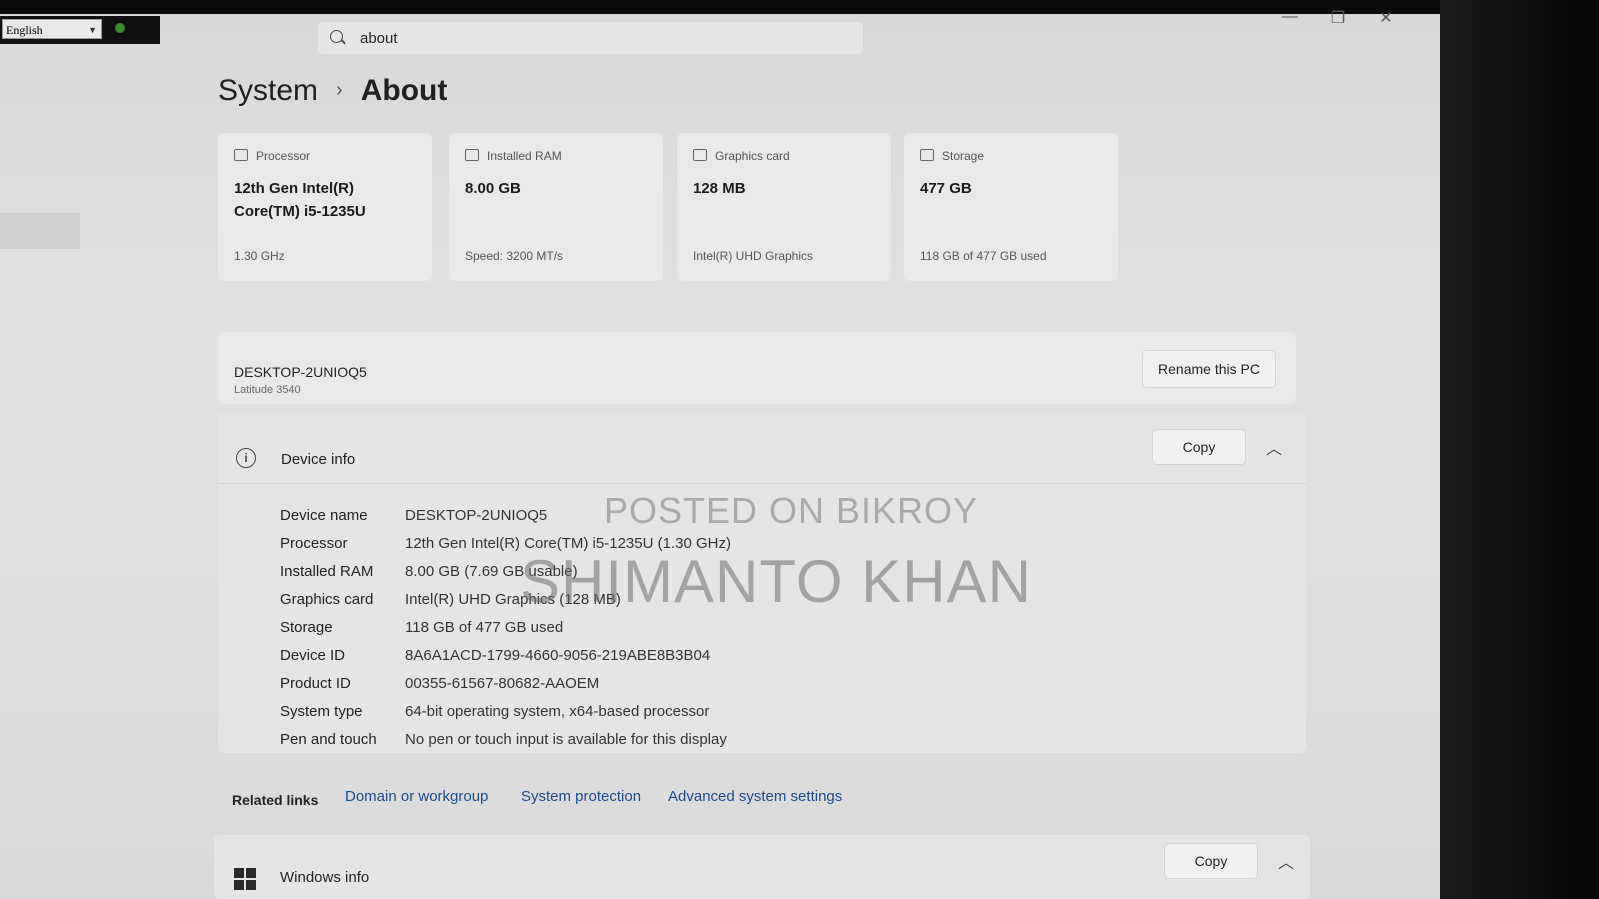 Image resolution: width=1599 pixels, height=899 pixels. I want to click on windows-info-section: Windows info Copy ︿, so click(762, 867).